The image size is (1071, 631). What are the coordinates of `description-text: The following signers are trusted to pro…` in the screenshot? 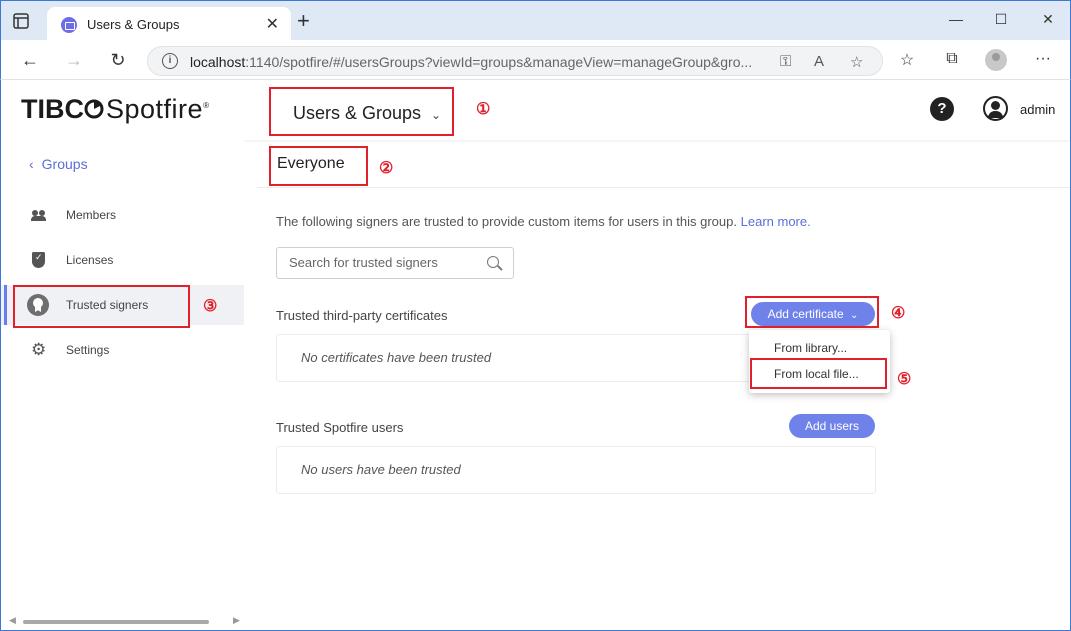 It's located at (543, 221).